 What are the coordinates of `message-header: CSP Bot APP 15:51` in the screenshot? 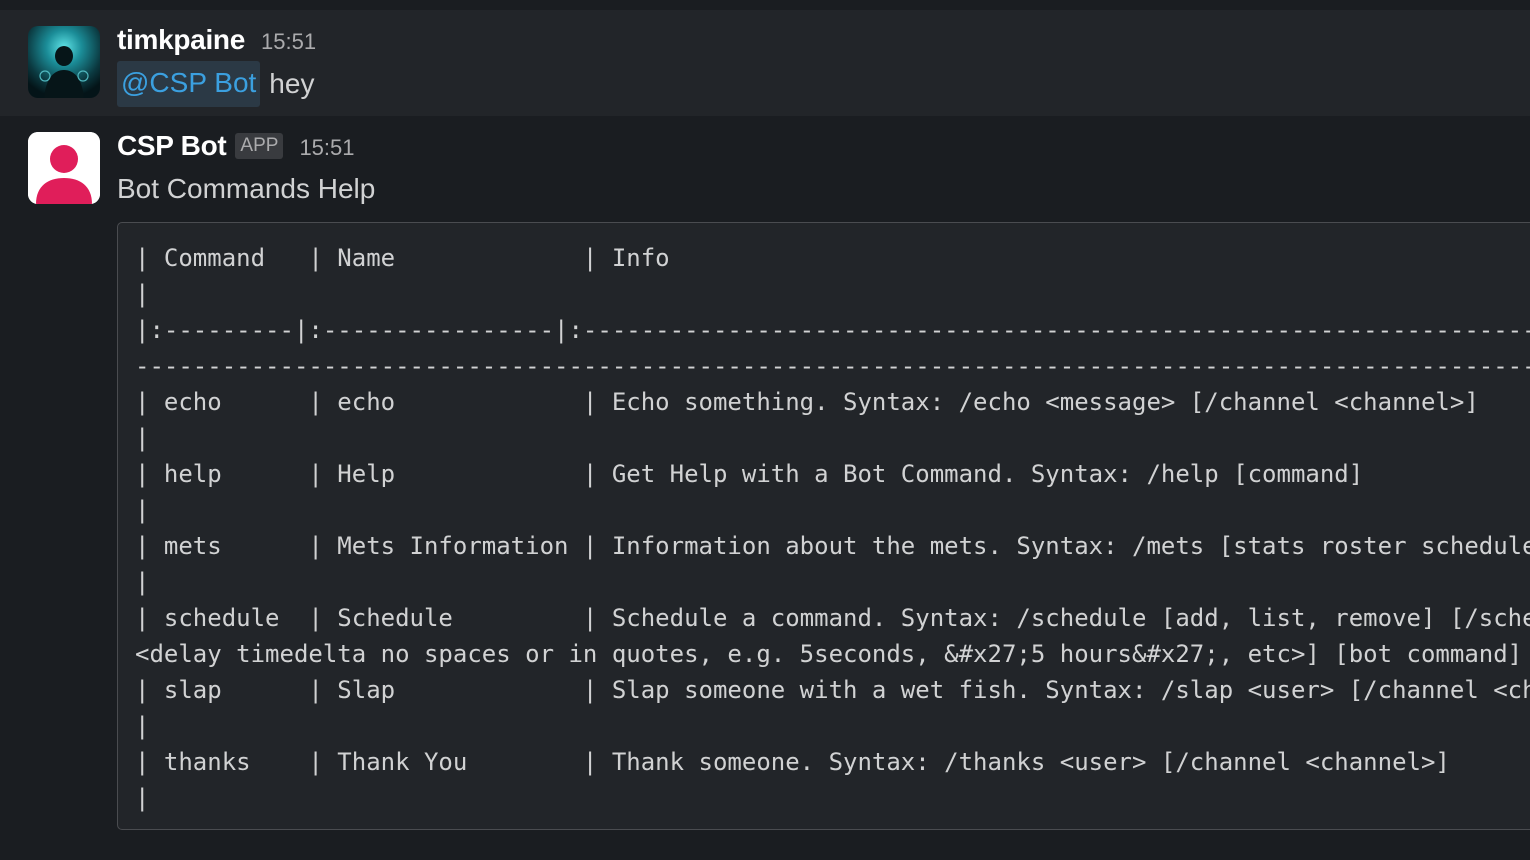 It's located at (236, 146).